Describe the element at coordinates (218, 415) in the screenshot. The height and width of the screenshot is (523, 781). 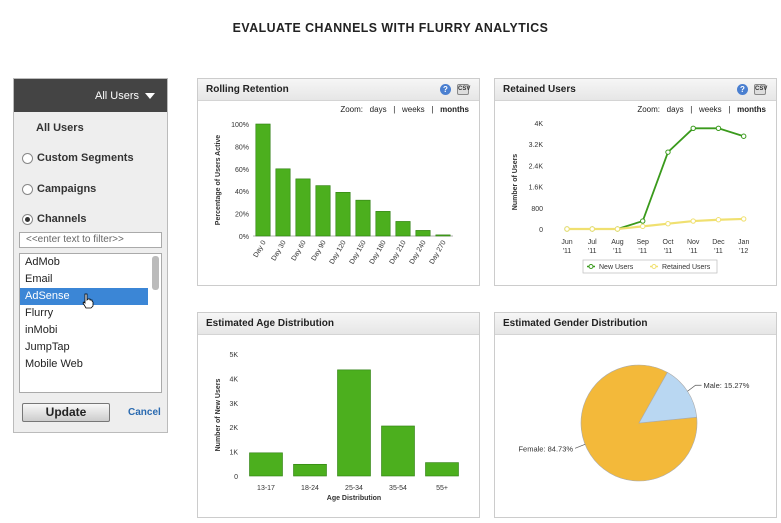
I see `y-axis-label: Number of New Users` at that location.